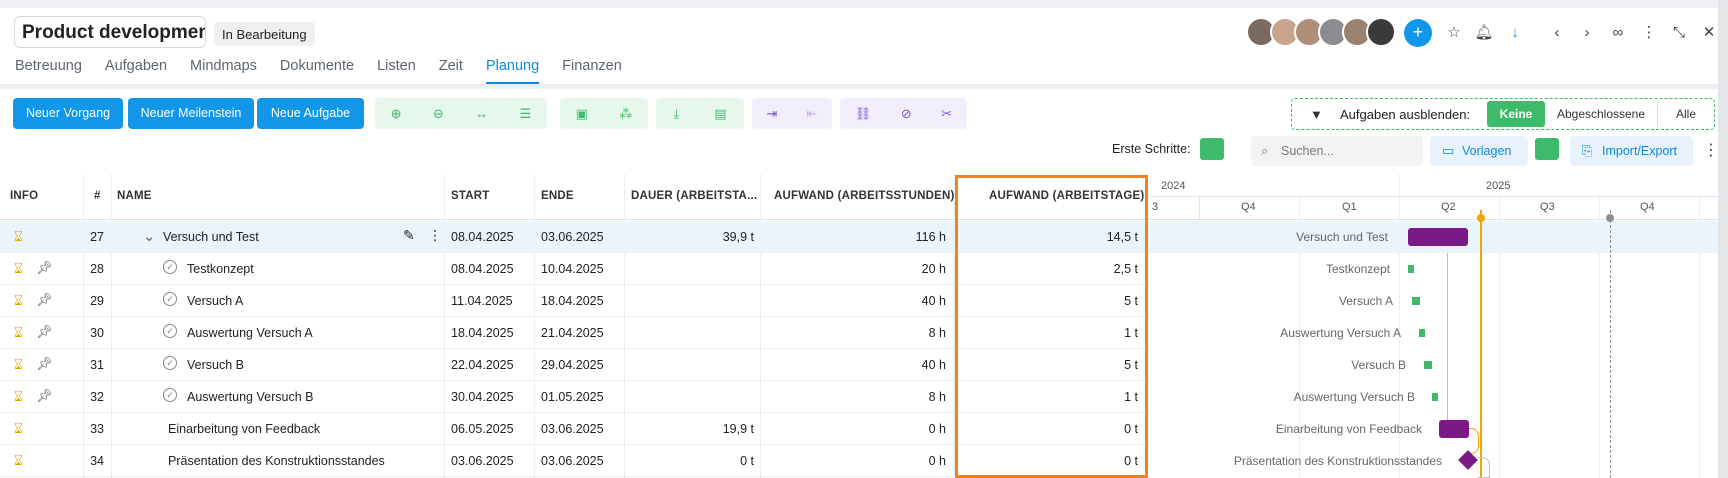  I want to click on effort-days-value: 2,5 t, so click(1046, 269).